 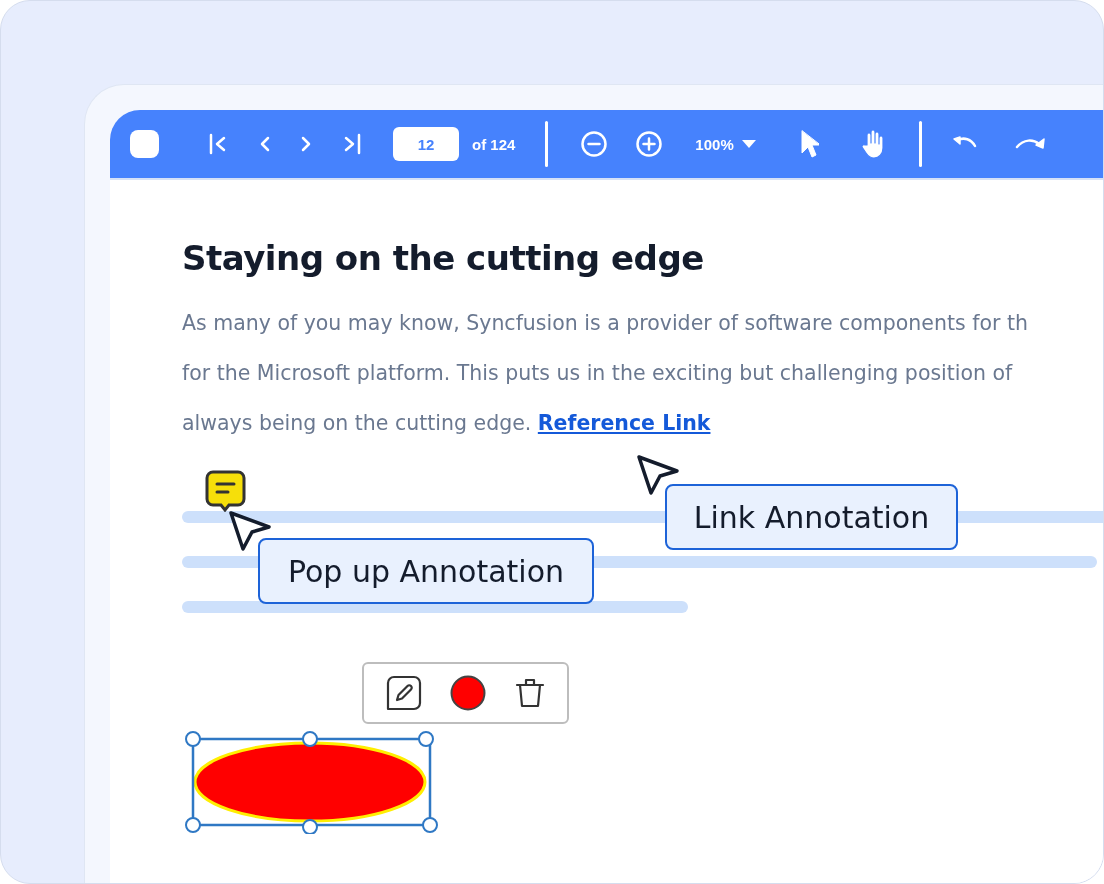 I want to click on pointer-tool-button, so click(x=808, y=144).